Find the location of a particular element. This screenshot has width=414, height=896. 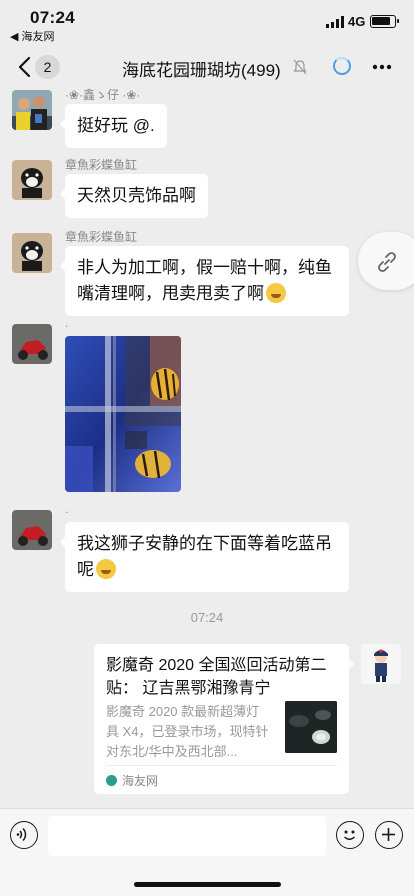

card-source-name: 海友网 is located at coordinates (140, 781).